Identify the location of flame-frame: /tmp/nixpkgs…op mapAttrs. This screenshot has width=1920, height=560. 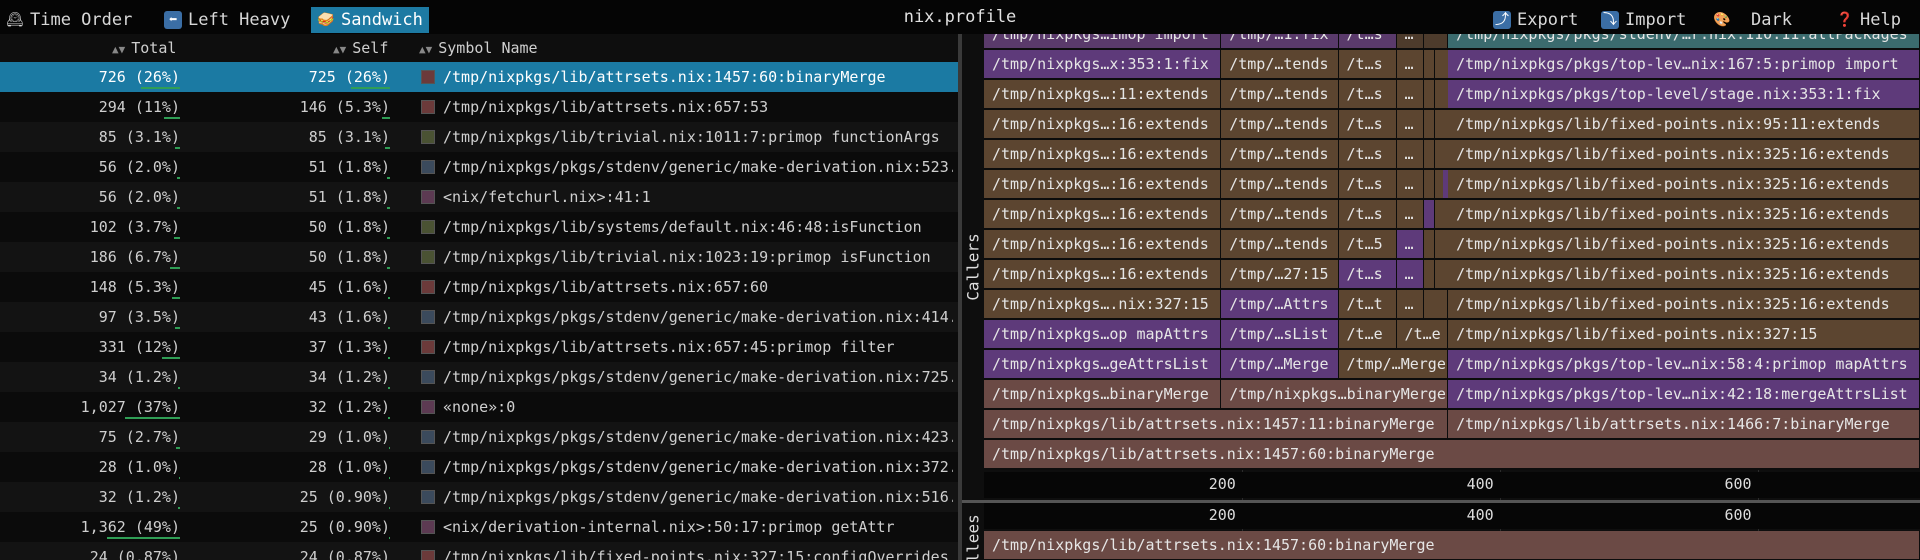
(1103, 335).